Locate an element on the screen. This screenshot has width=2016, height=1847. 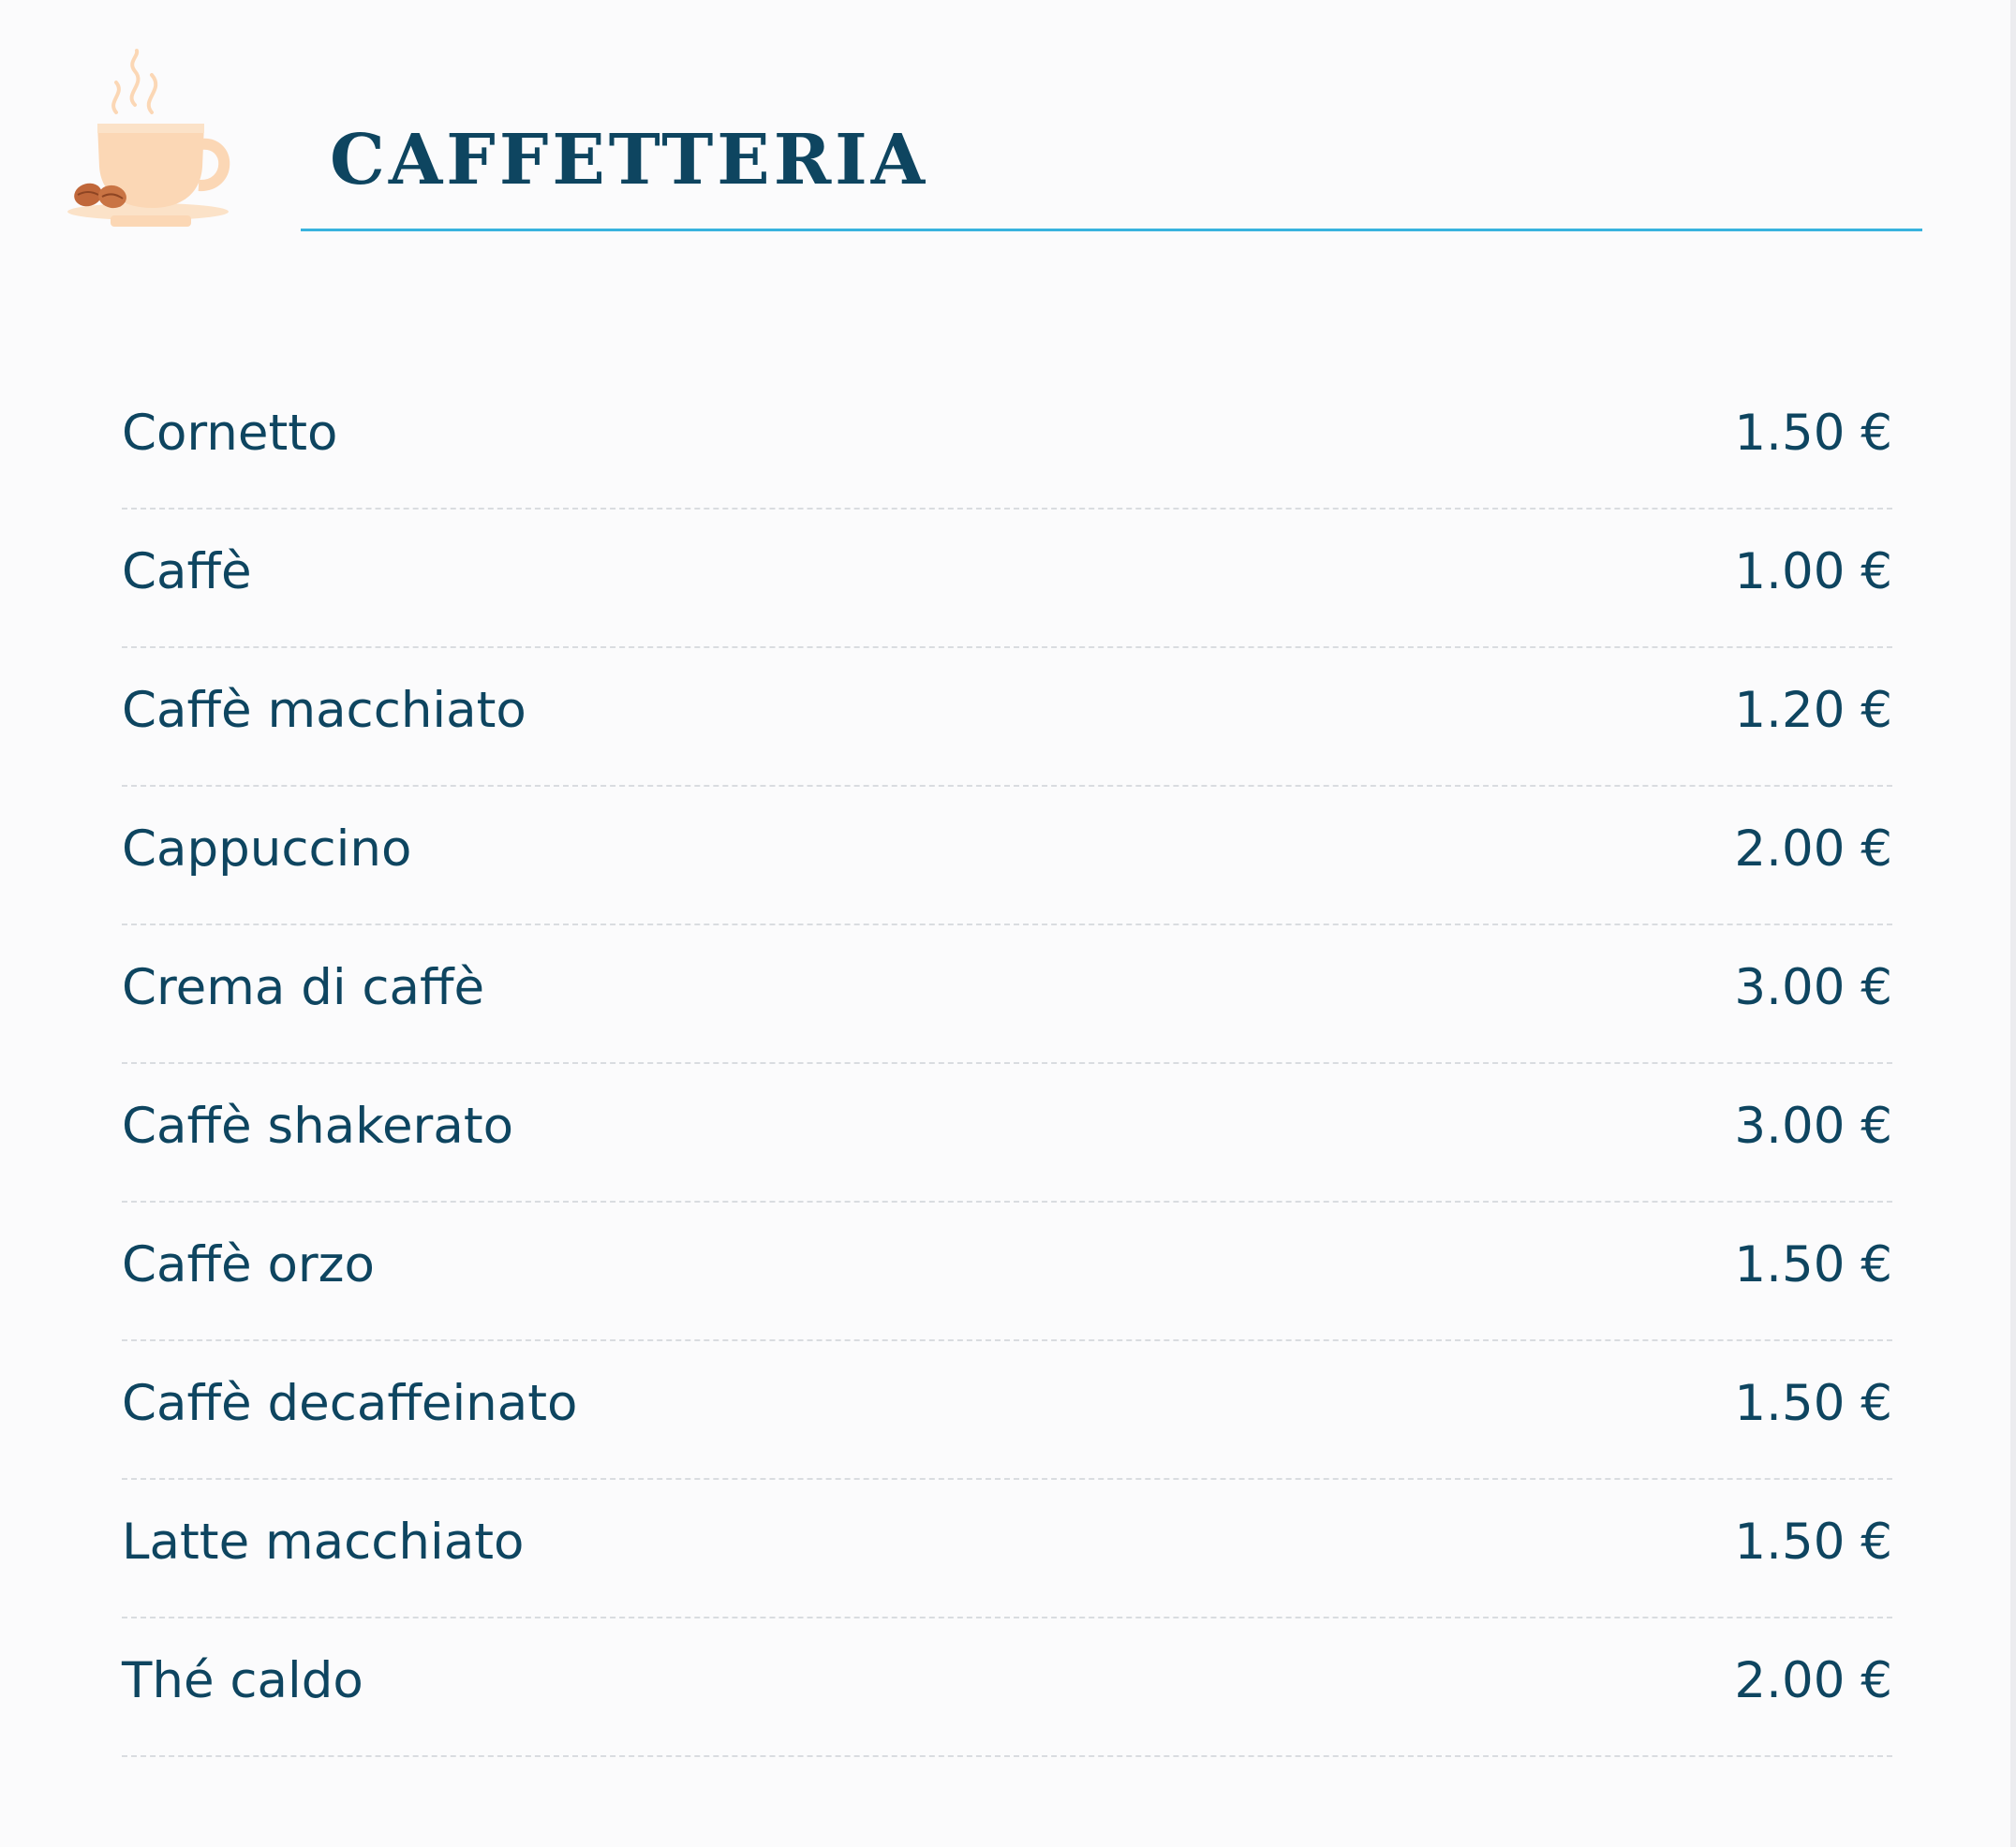
menu-item-caffe: Caffè 1.00 € is located at coordinates (1007, 579).